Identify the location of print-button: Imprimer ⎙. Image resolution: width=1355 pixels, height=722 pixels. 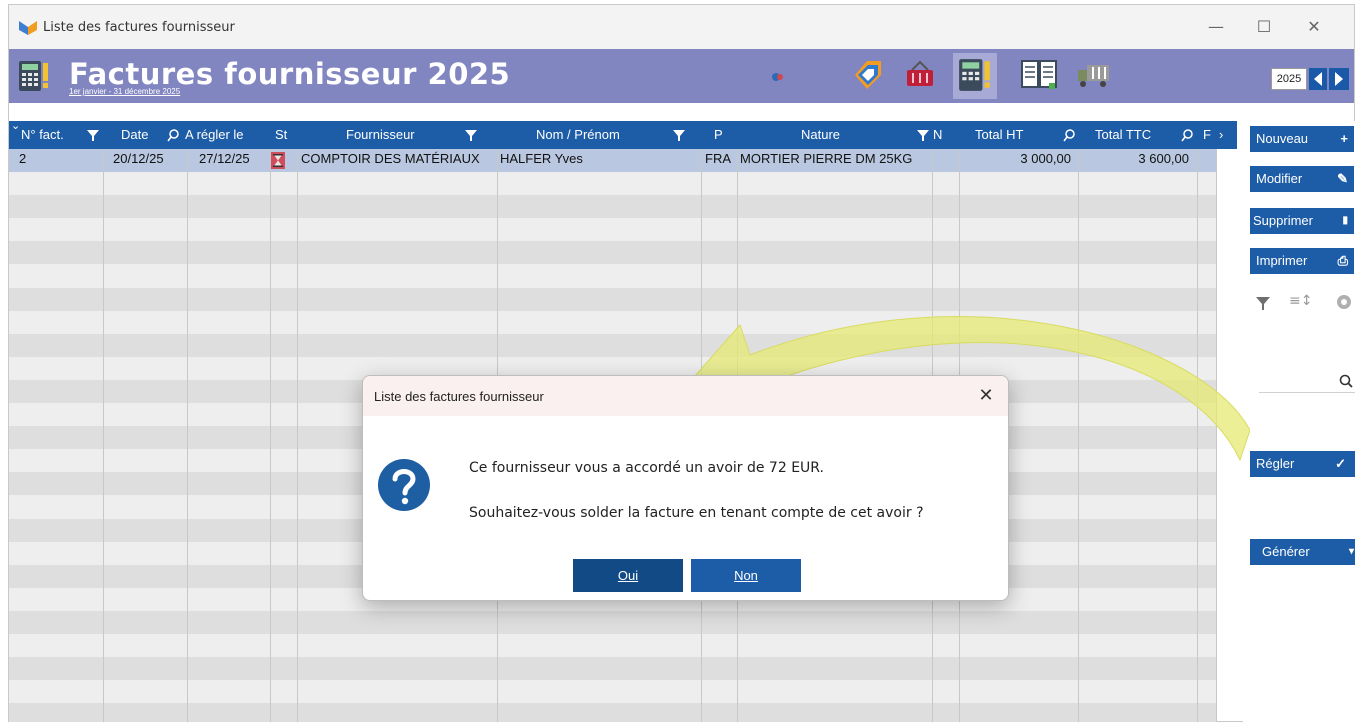
(1302, 261).